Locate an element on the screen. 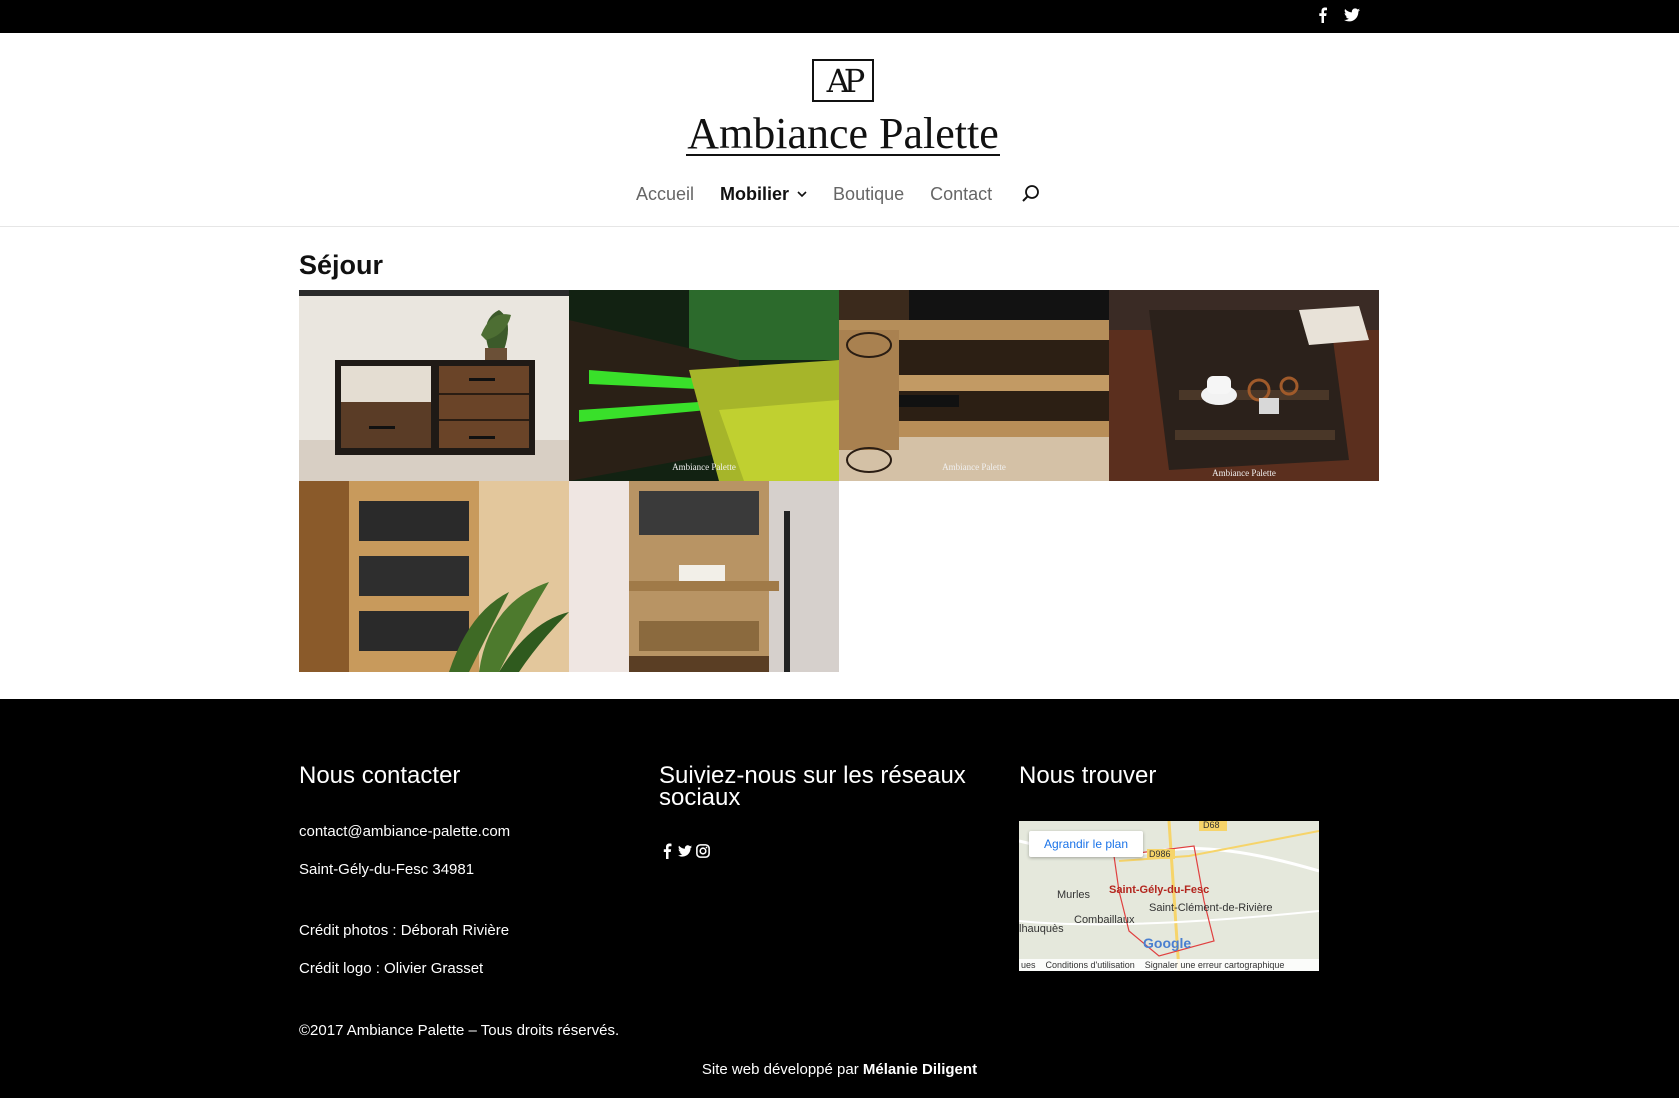 Image resolution: width=1679 pixels, height=1098 pixels. footer-social-links is located at coordinates (685, 851).